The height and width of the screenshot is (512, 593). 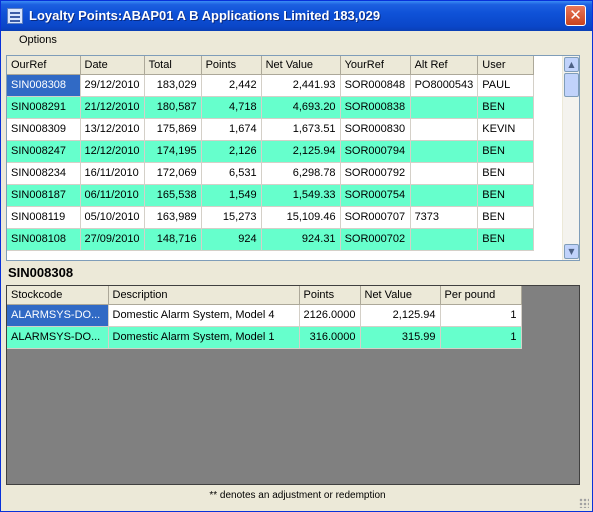 I want to click on cell-yourref: SOR000702, so click(x=375, y=239).